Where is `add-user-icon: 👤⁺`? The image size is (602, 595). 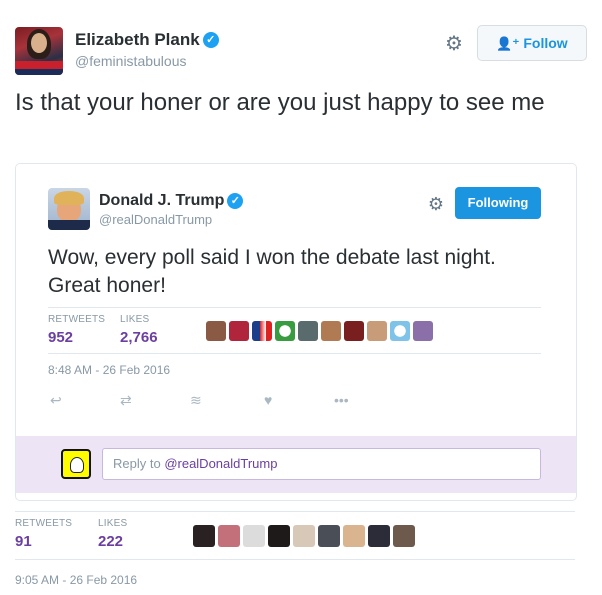 add-user-icon: 👤⁺ is located at coordinates (508, 43).